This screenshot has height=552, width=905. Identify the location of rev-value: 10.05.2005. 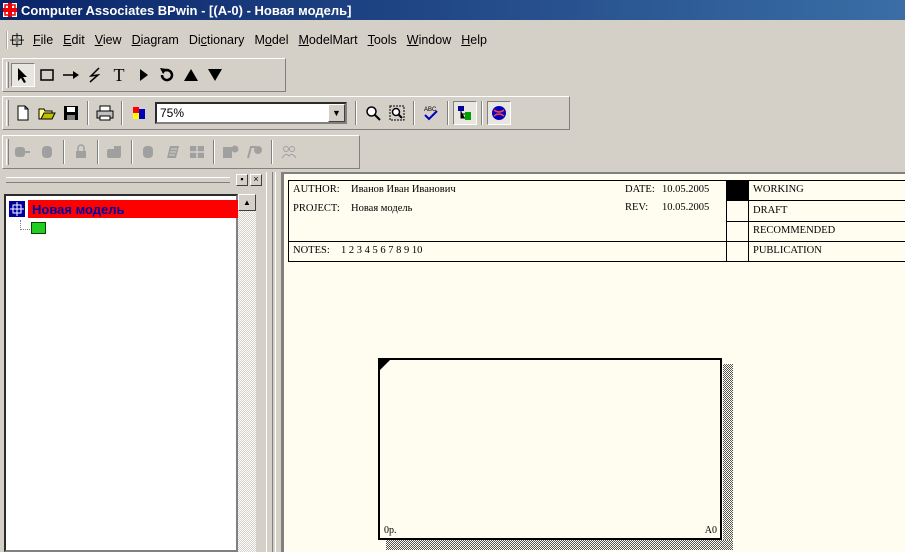
(685, 207).